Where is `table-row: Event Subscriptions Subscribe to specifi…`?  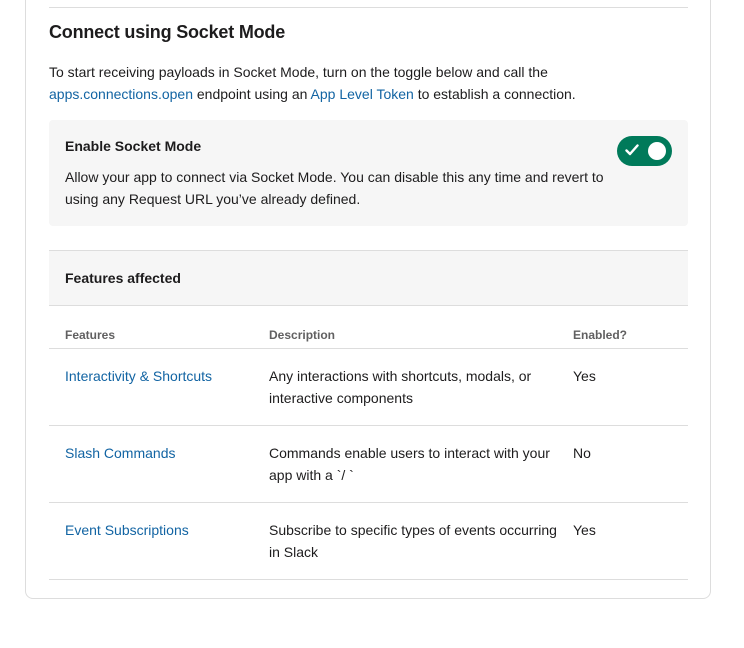 table-row: Event Subscriptions Subscribe to specifi… is located at coordinates (368, 541).